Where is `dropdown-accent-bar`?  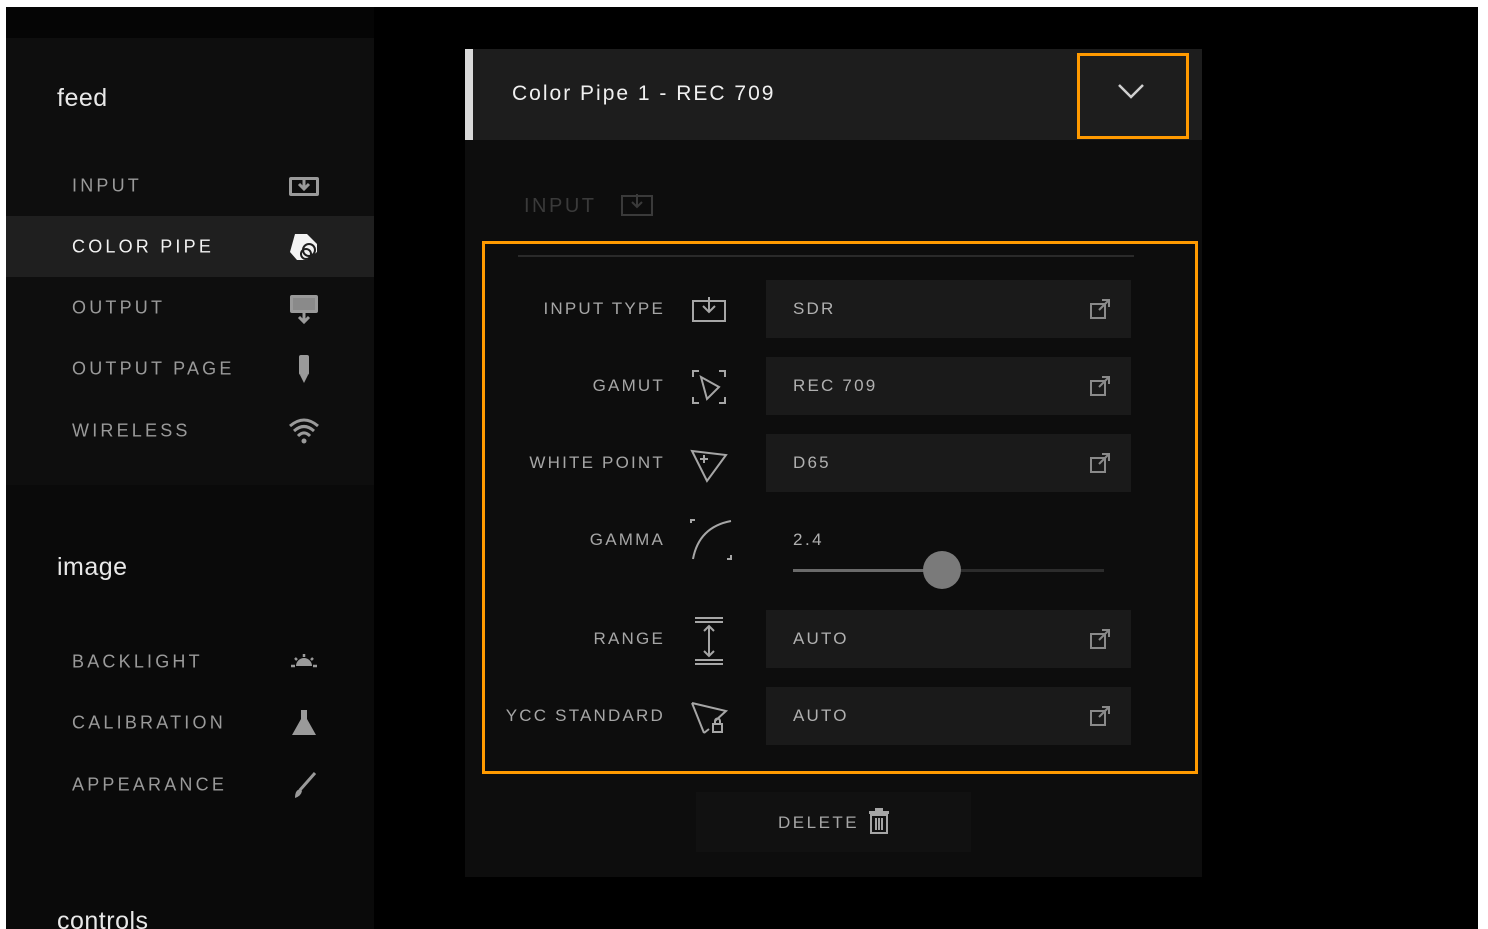
dropdown-accent-bar is located at coordinates (469, 94).